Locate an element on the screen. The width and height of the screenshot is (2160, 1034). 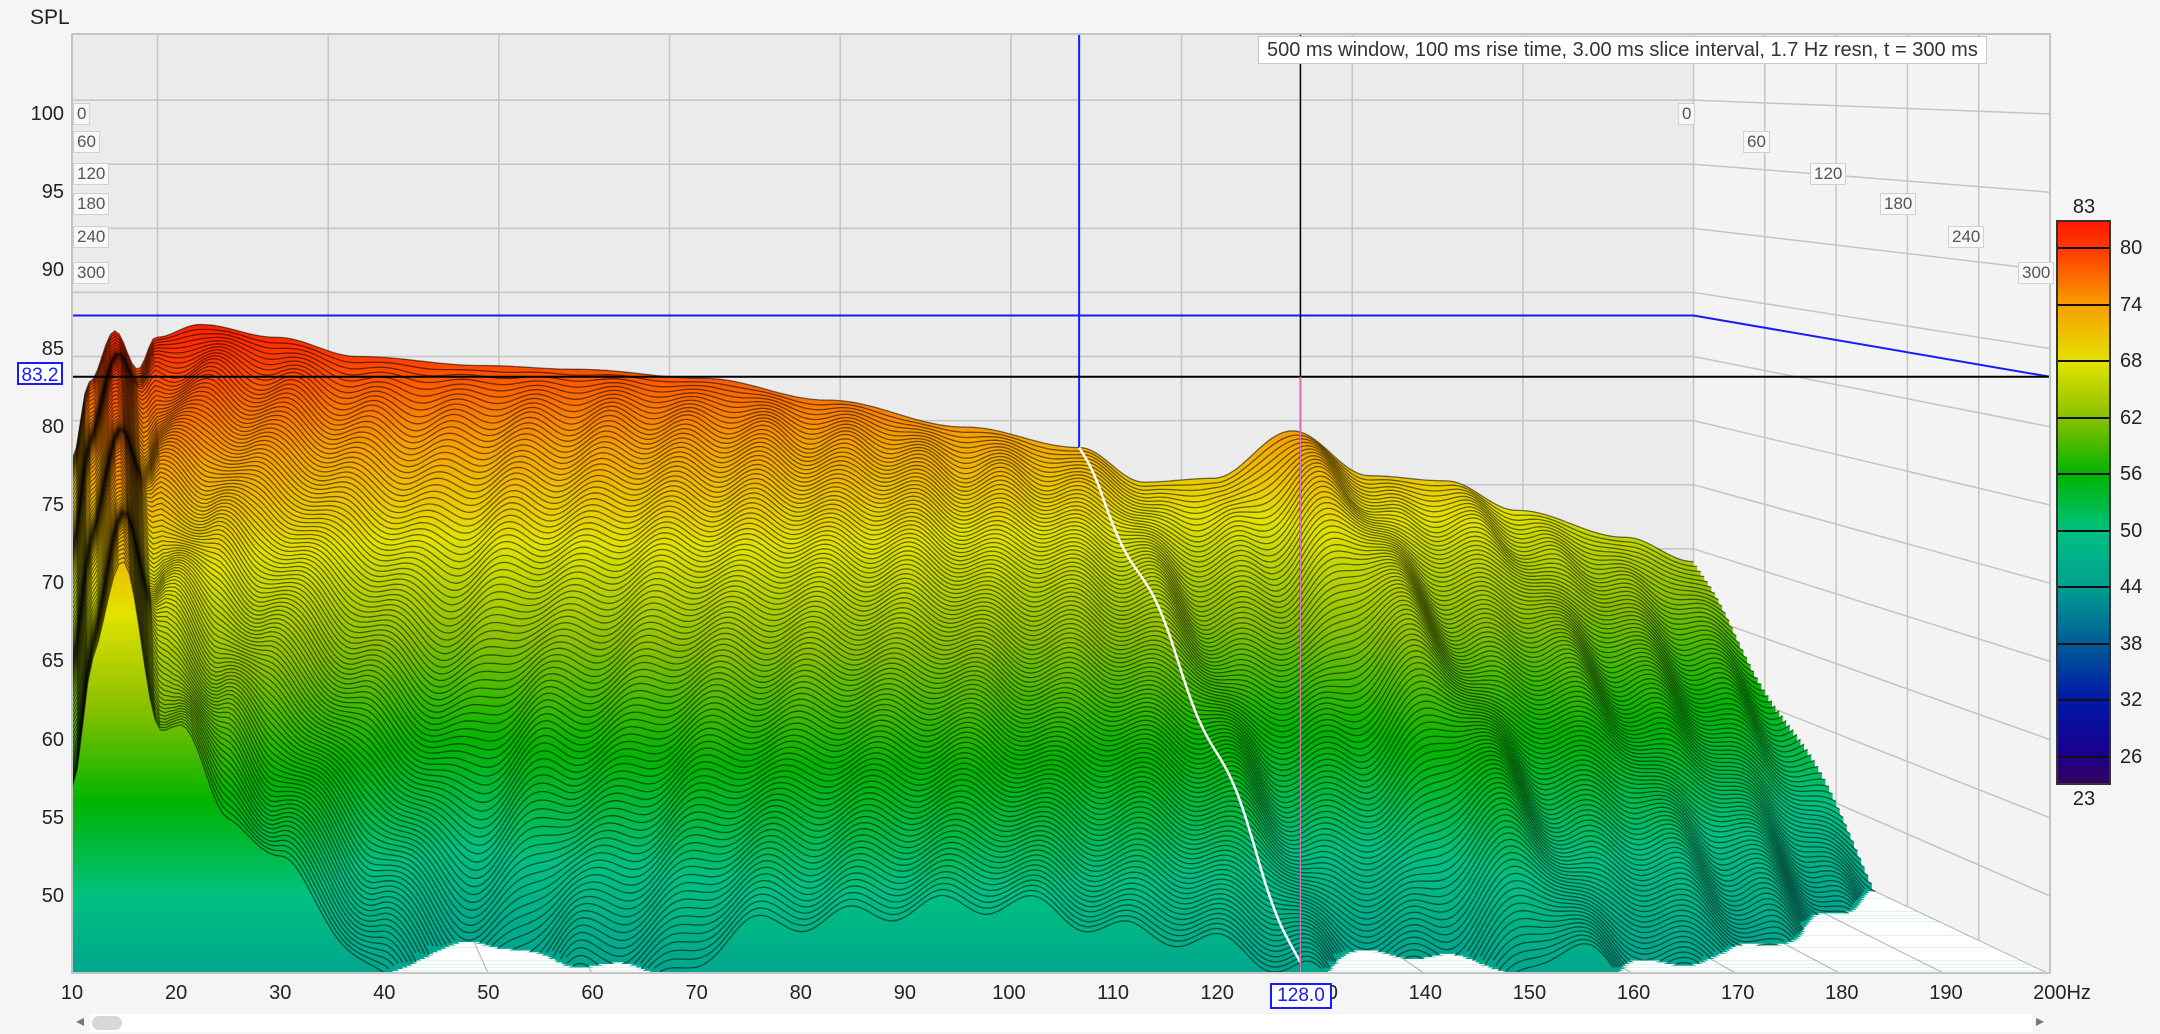
x-tick-label: 80 is located at coordinates (800, 993).